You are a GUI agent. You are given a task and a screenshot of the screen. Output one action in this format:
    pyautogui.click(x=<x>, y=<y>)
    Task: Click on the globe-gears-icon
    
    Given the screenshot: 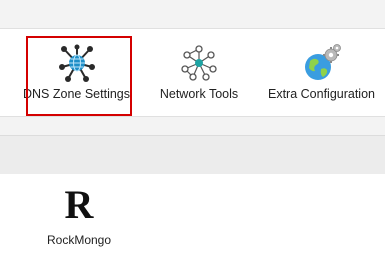 What is the action you would take?
    pyautogui.click(x=322, y=63)
    